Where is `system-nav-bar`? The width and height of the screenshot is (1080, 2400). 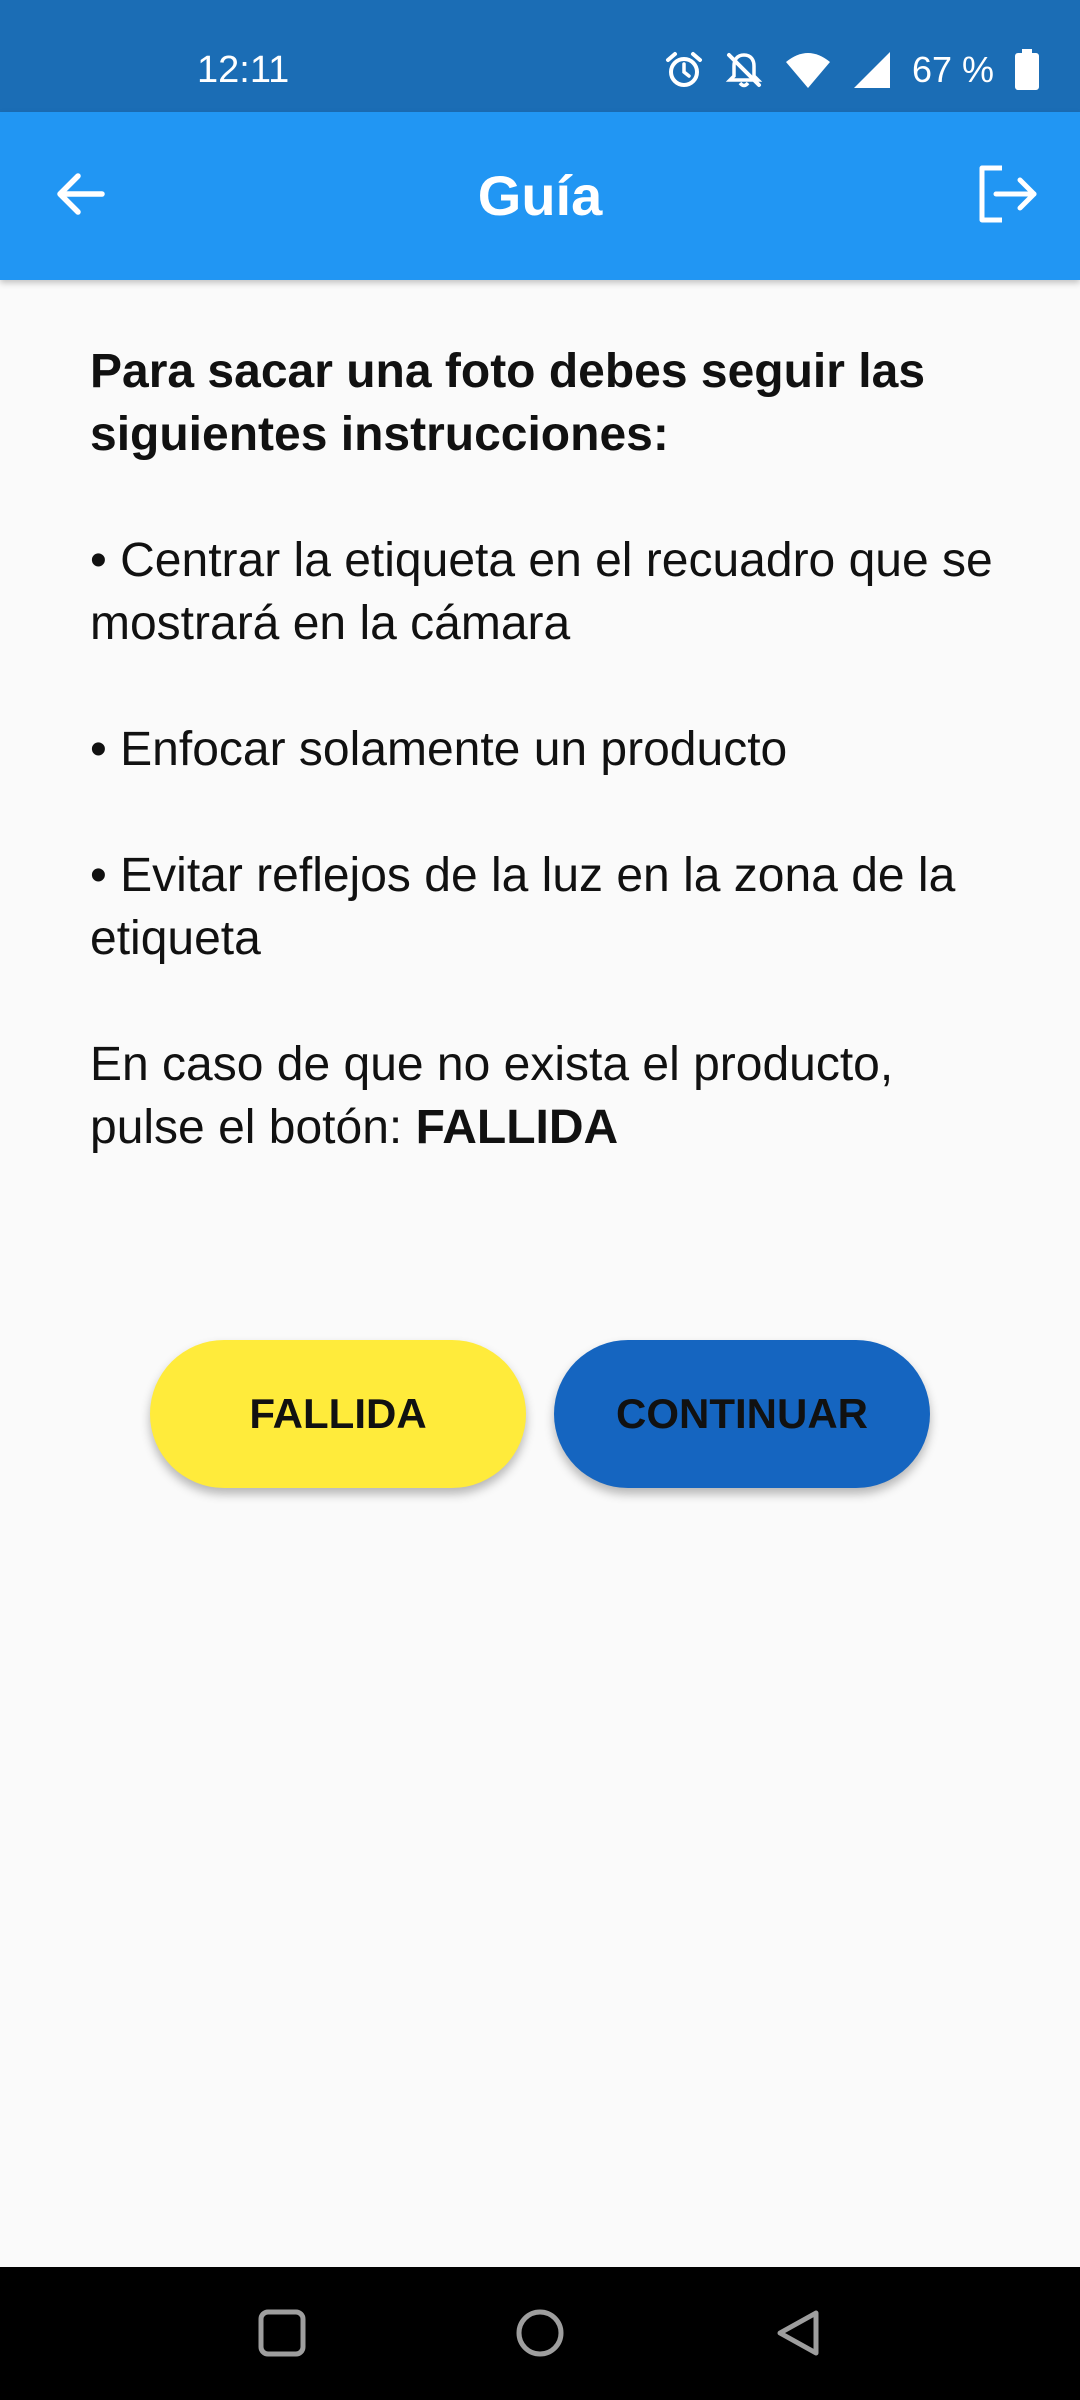 system-nav-bar is located at coordinates (540, 2333).